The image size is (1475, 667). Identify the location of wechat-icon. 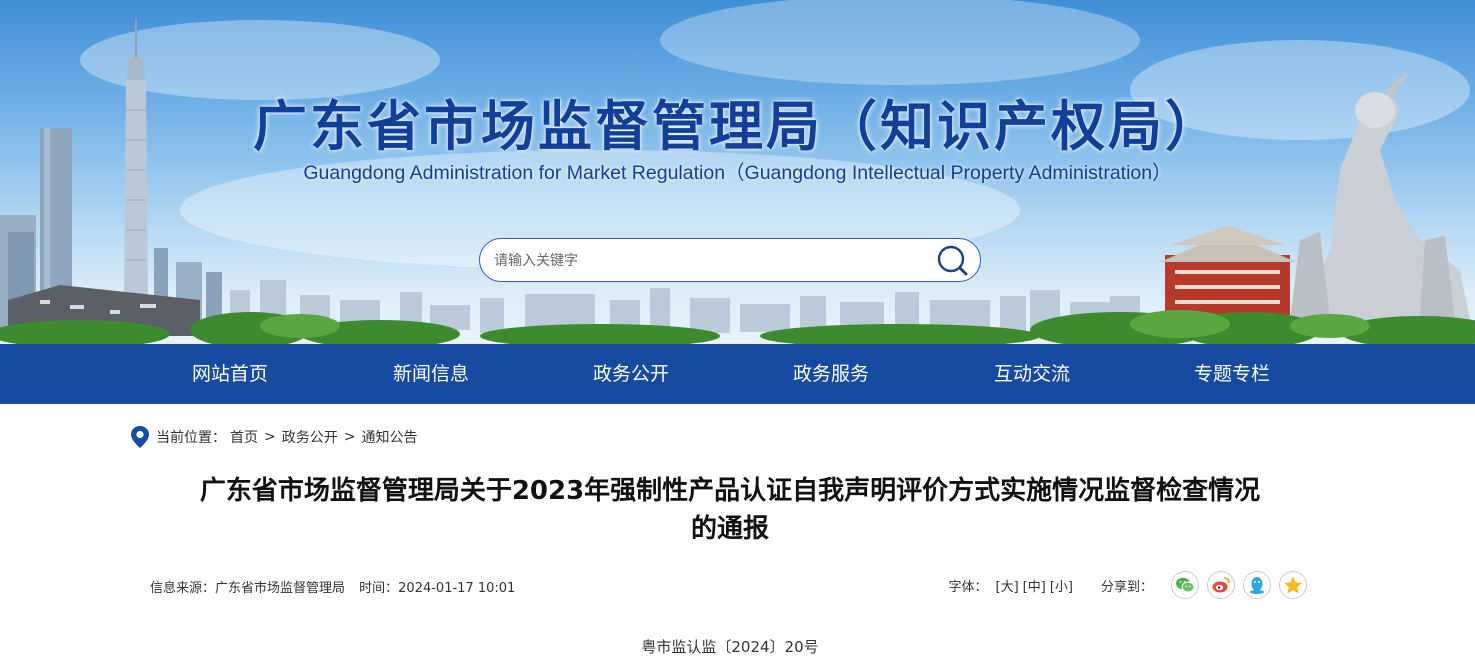
(1185, 585).